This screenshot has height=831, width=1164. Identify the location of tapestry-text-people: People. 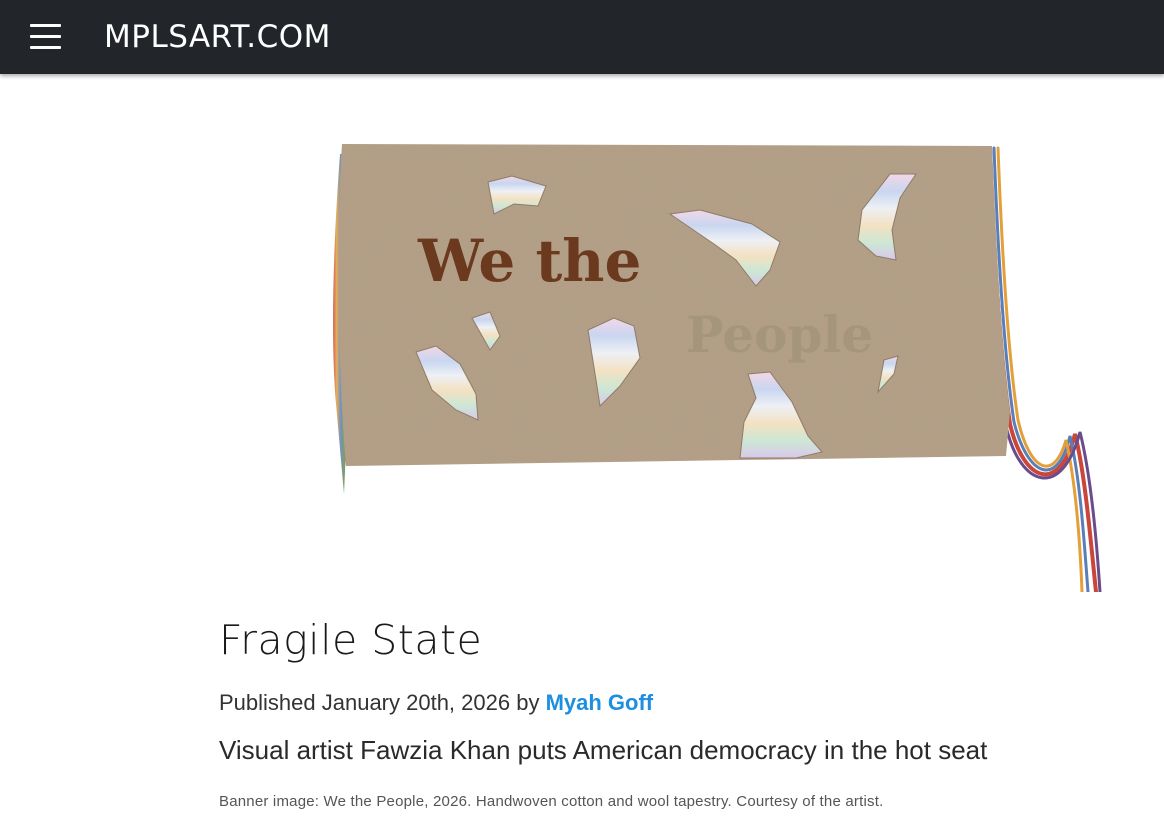
(779, 334).